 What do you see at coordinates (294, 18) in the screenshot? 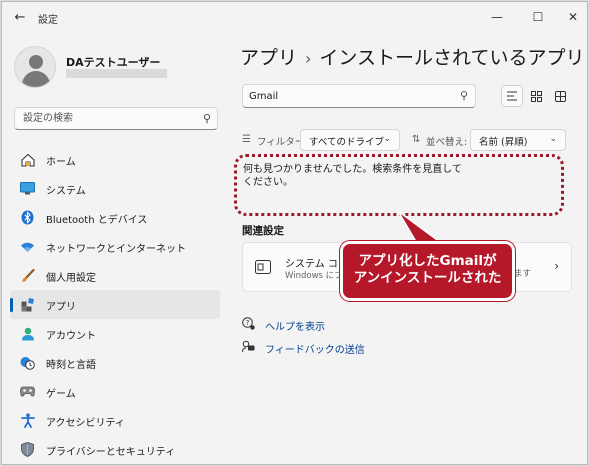
I see `title-bar: ← 設定 — ☐ ✕` at bounding box center [294, 18].